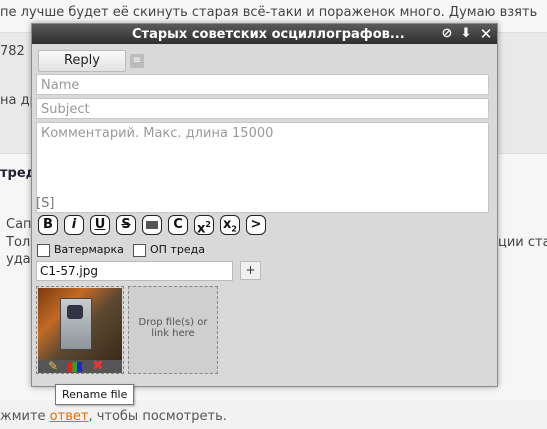 Image resolution: width=547 pixels, height=429 pixels. I want to click on bg-footer-text: жмите ответ, чтобы посмотреть., so click(113, 416).